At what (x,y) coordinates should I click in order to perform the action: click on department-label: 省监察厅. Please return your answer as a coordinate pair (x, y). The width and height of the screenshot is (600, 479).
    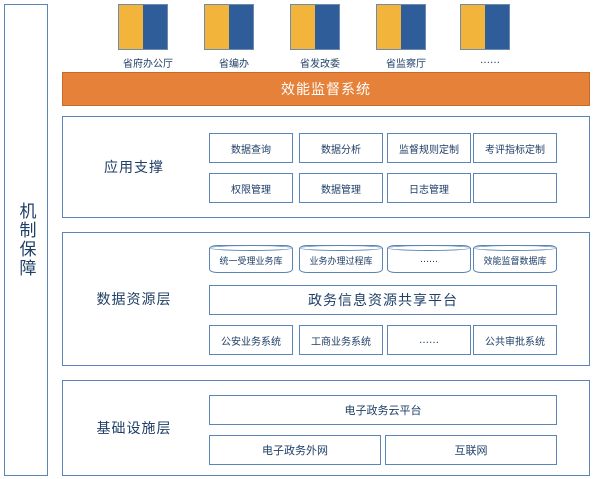
    Looking at the image, I should click on (406, 64).